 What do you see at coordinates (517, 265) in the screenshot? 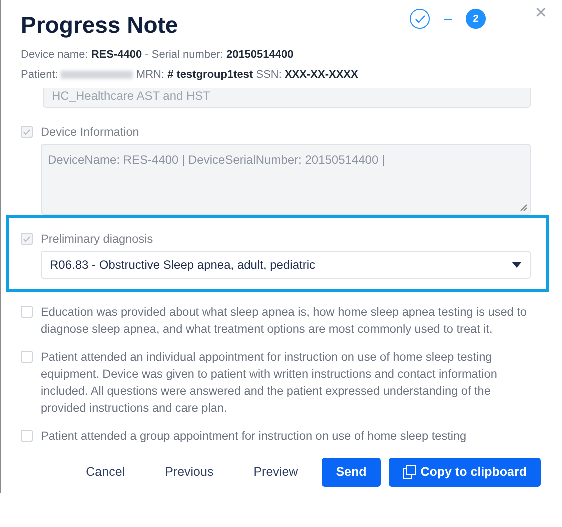
I see `caret-icon` at bounding box center [517, 265].